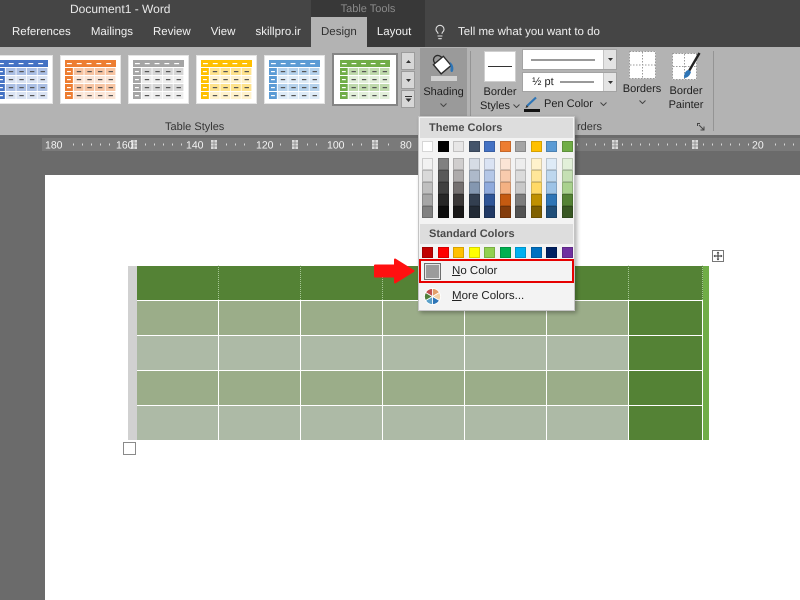  Describe the element at coordinates (642, 82) in the screenshot. I see `borders-button: Borders` at that location.